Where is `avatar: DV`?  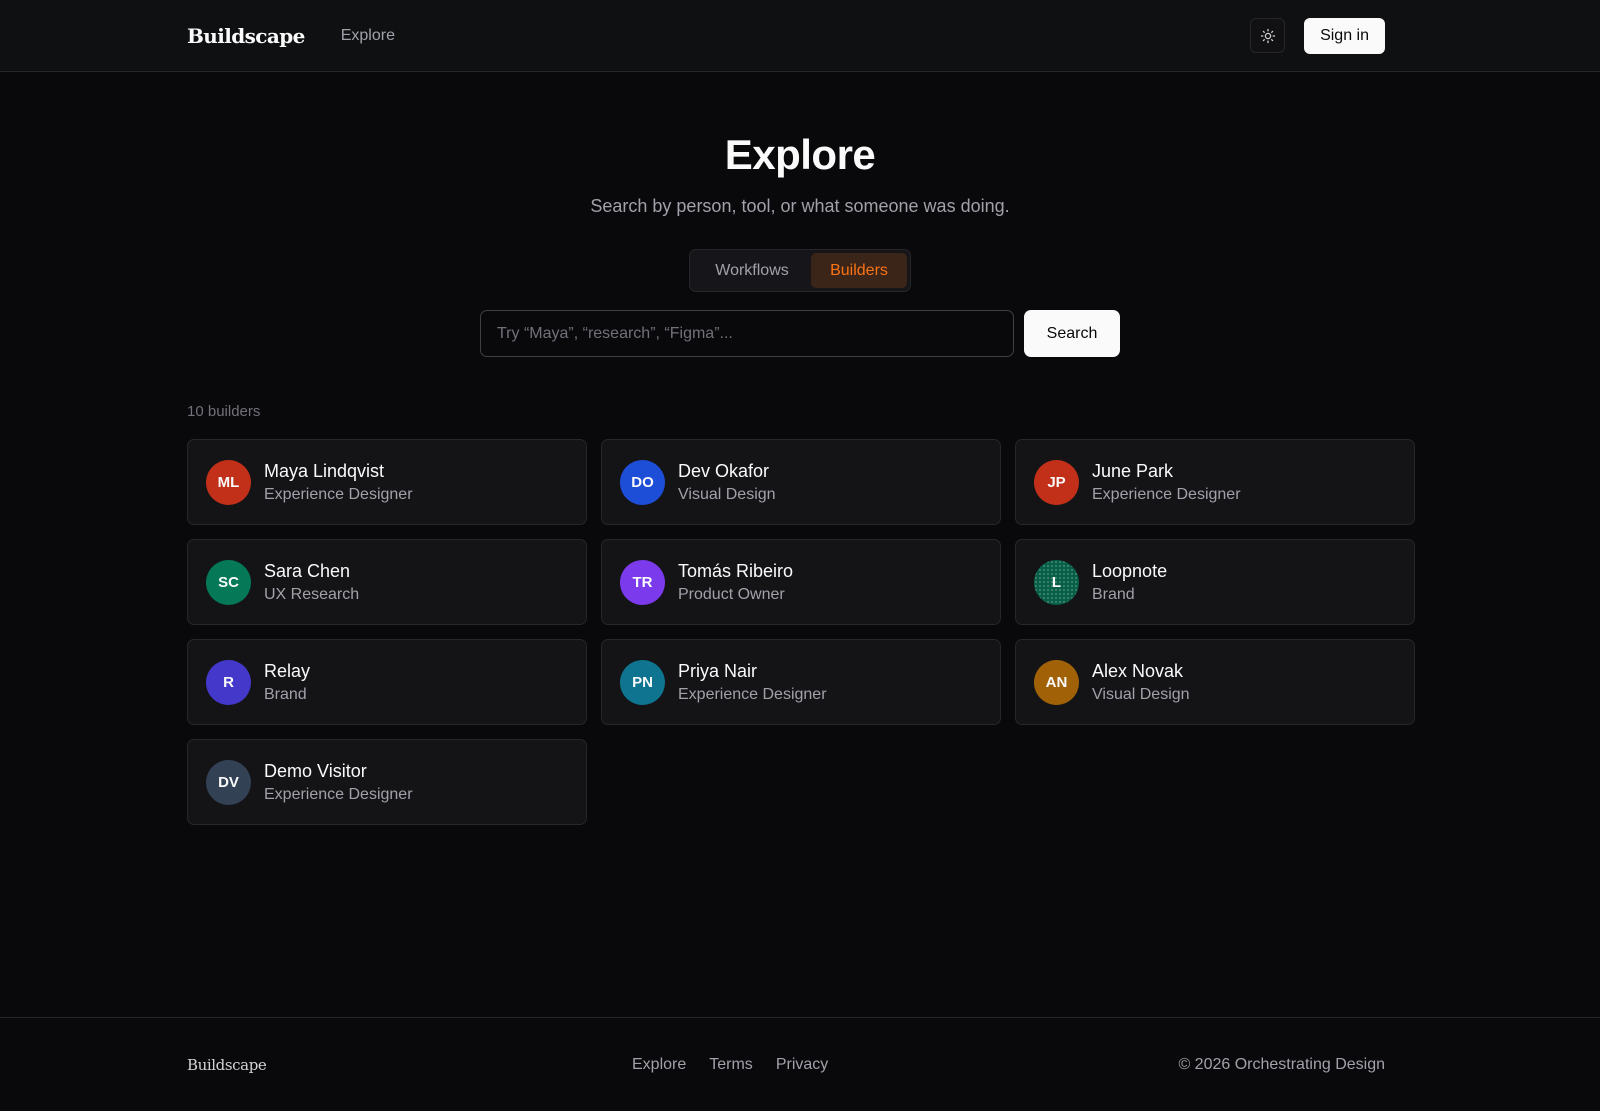 avatar: DV is located at coordinates (228, 782).